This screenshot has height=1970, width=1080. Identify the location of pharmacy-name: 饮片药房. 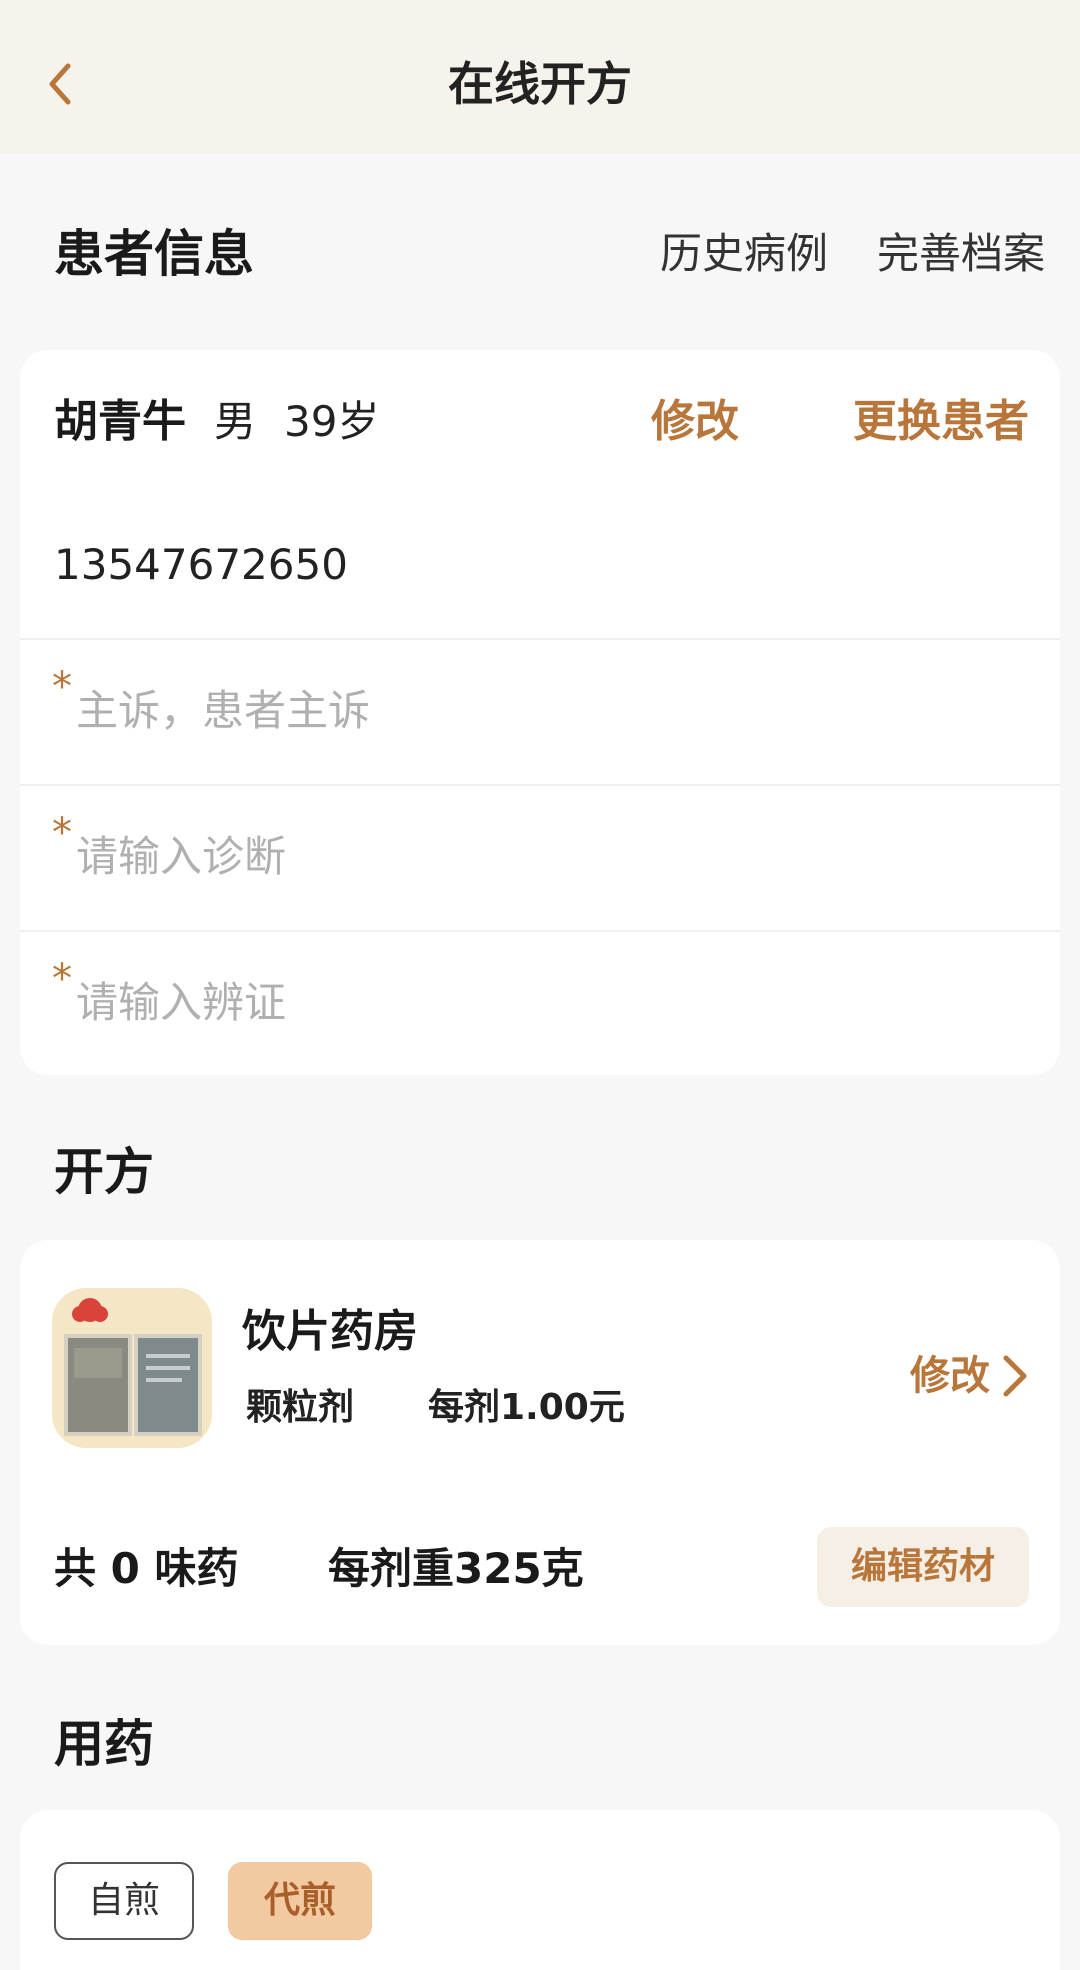
(330, 1331).